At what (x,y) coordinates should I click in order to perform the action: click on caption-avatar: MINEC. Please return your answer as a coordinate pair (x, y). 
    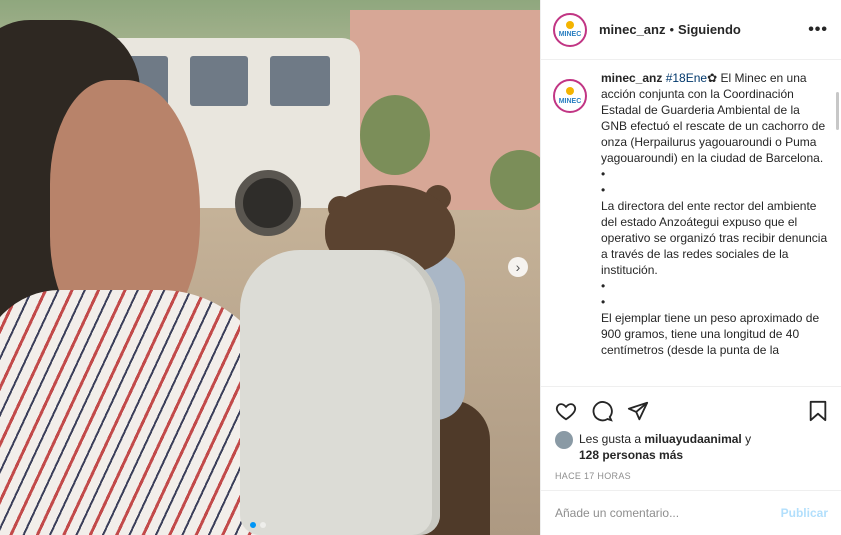
    Looking at the image, I should click on (570, 96).